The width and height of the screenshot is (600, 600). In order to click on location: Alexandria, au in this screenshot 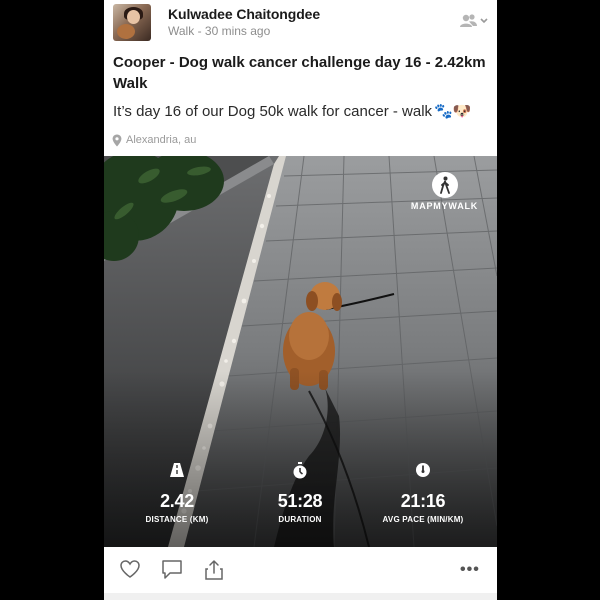, I will do `click(154, 140)`.